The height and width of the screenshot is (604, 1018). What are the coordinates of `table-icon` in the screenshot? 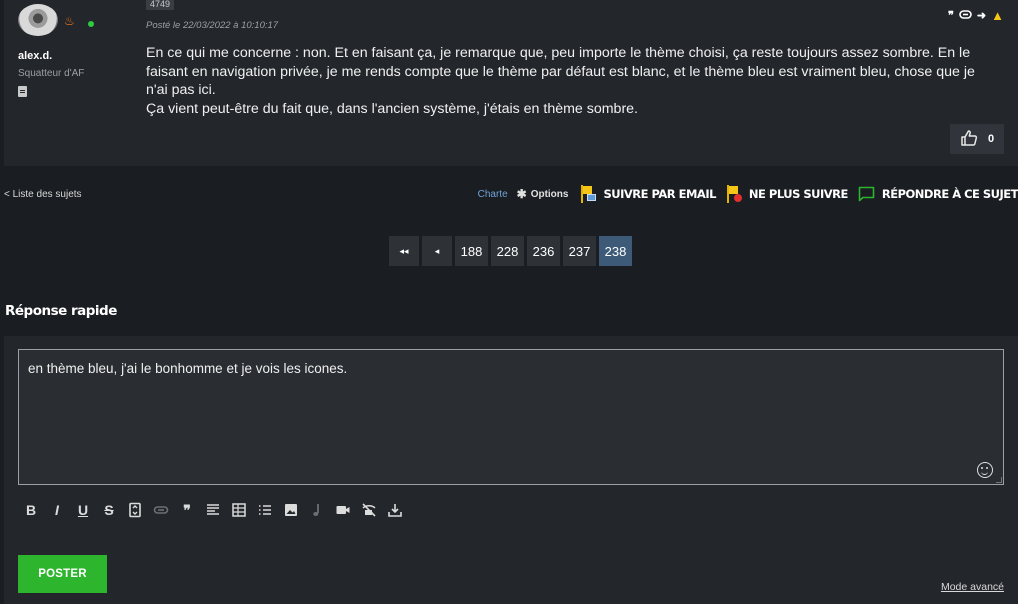 It's located at (239, 510).